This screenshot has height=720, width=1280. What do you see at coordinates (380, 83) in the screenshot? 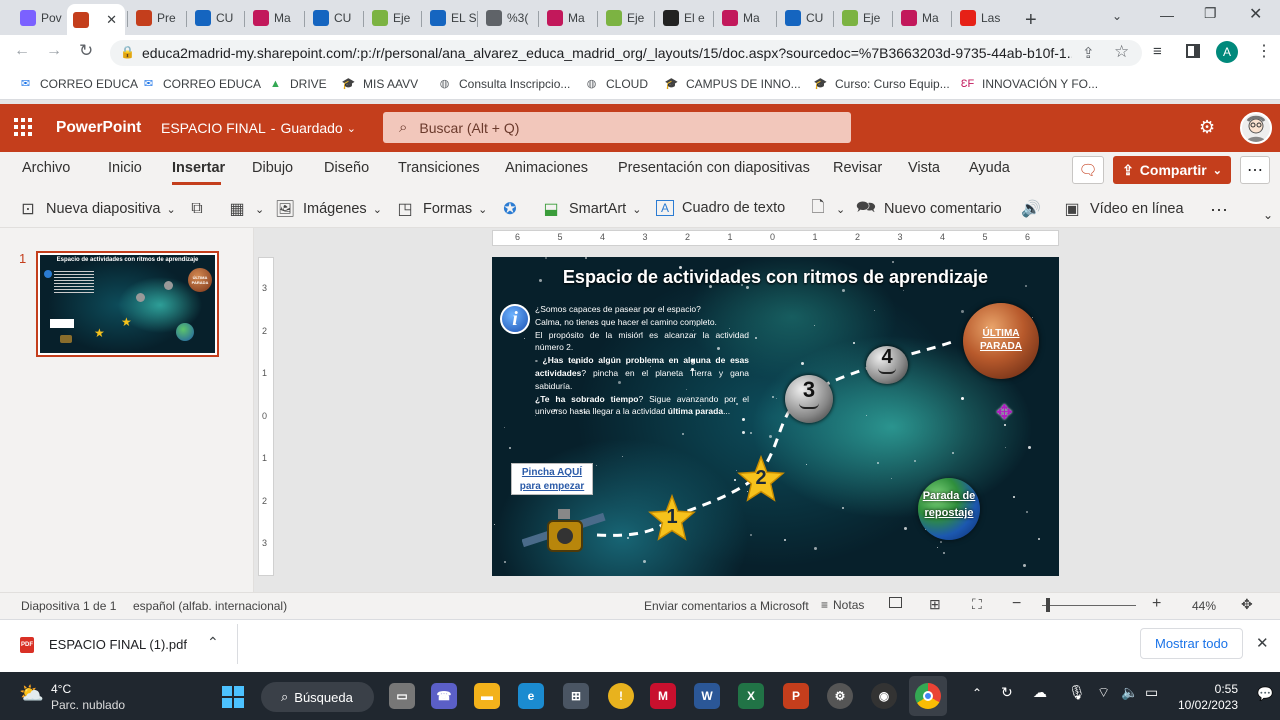
I see `bookmark-item: 🎓 MIS AAVV` at bounding box center [380, 83].